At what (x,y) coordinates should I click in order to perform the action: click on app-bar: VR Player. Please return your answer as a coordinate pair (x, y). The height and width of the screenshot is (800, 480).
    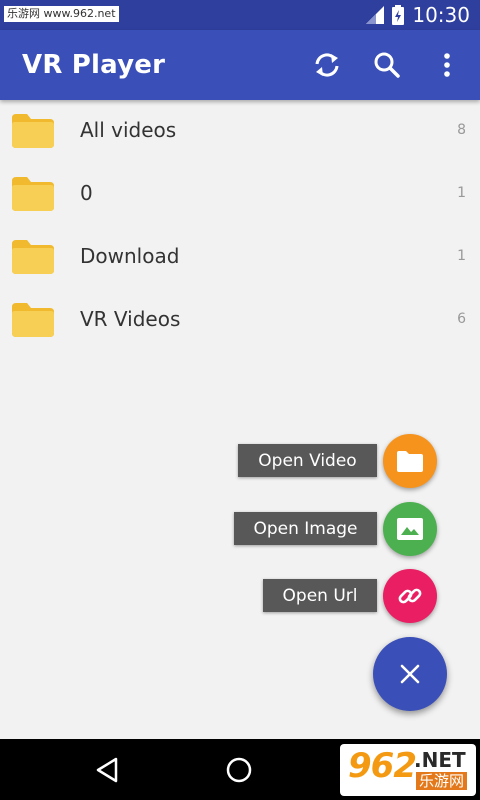
    Looking at the image, I should click on (240, 65).